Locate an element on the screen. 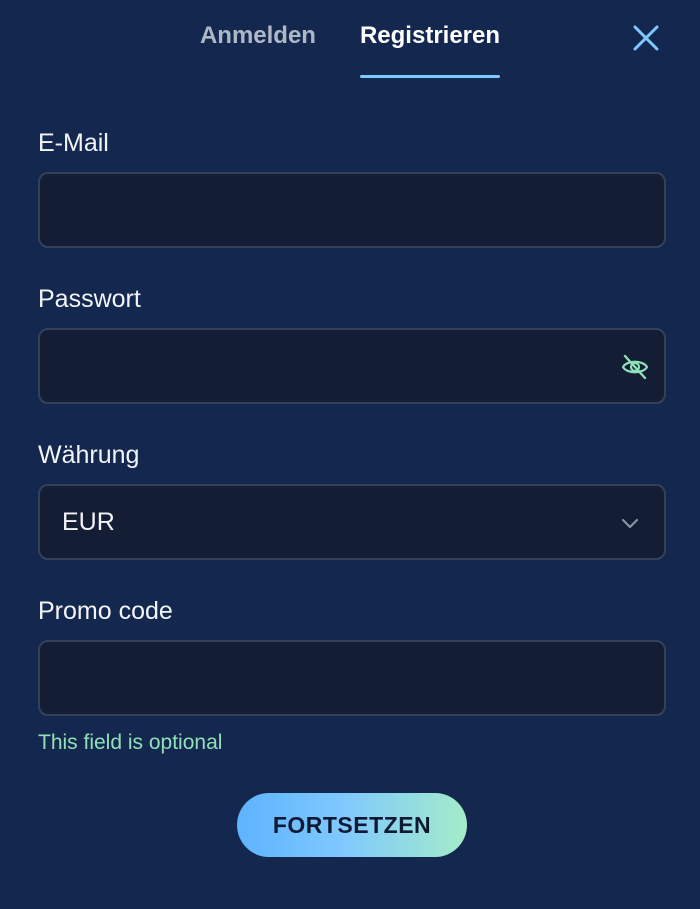  email-field-wrapper is located at coordinates (352, 210).